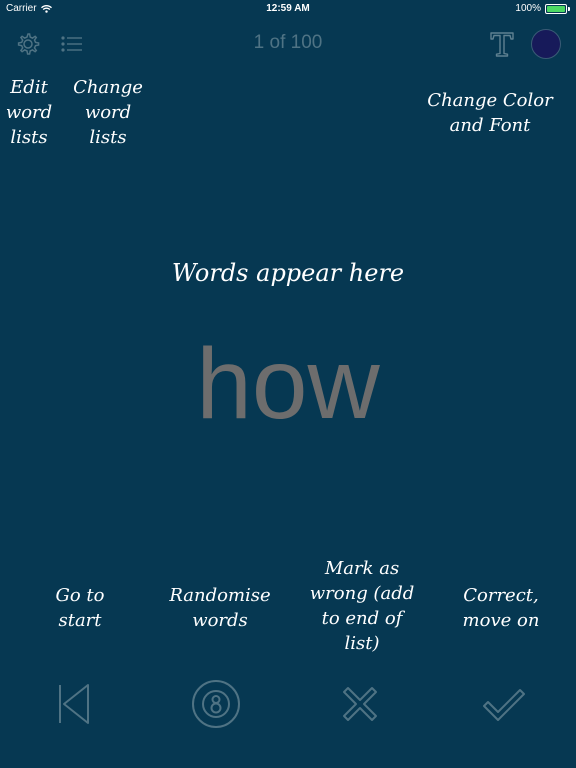 This screenshot has width=576, height=768. I want to click on hint-change-color-font: Change Color and Font, so click(490, 113).